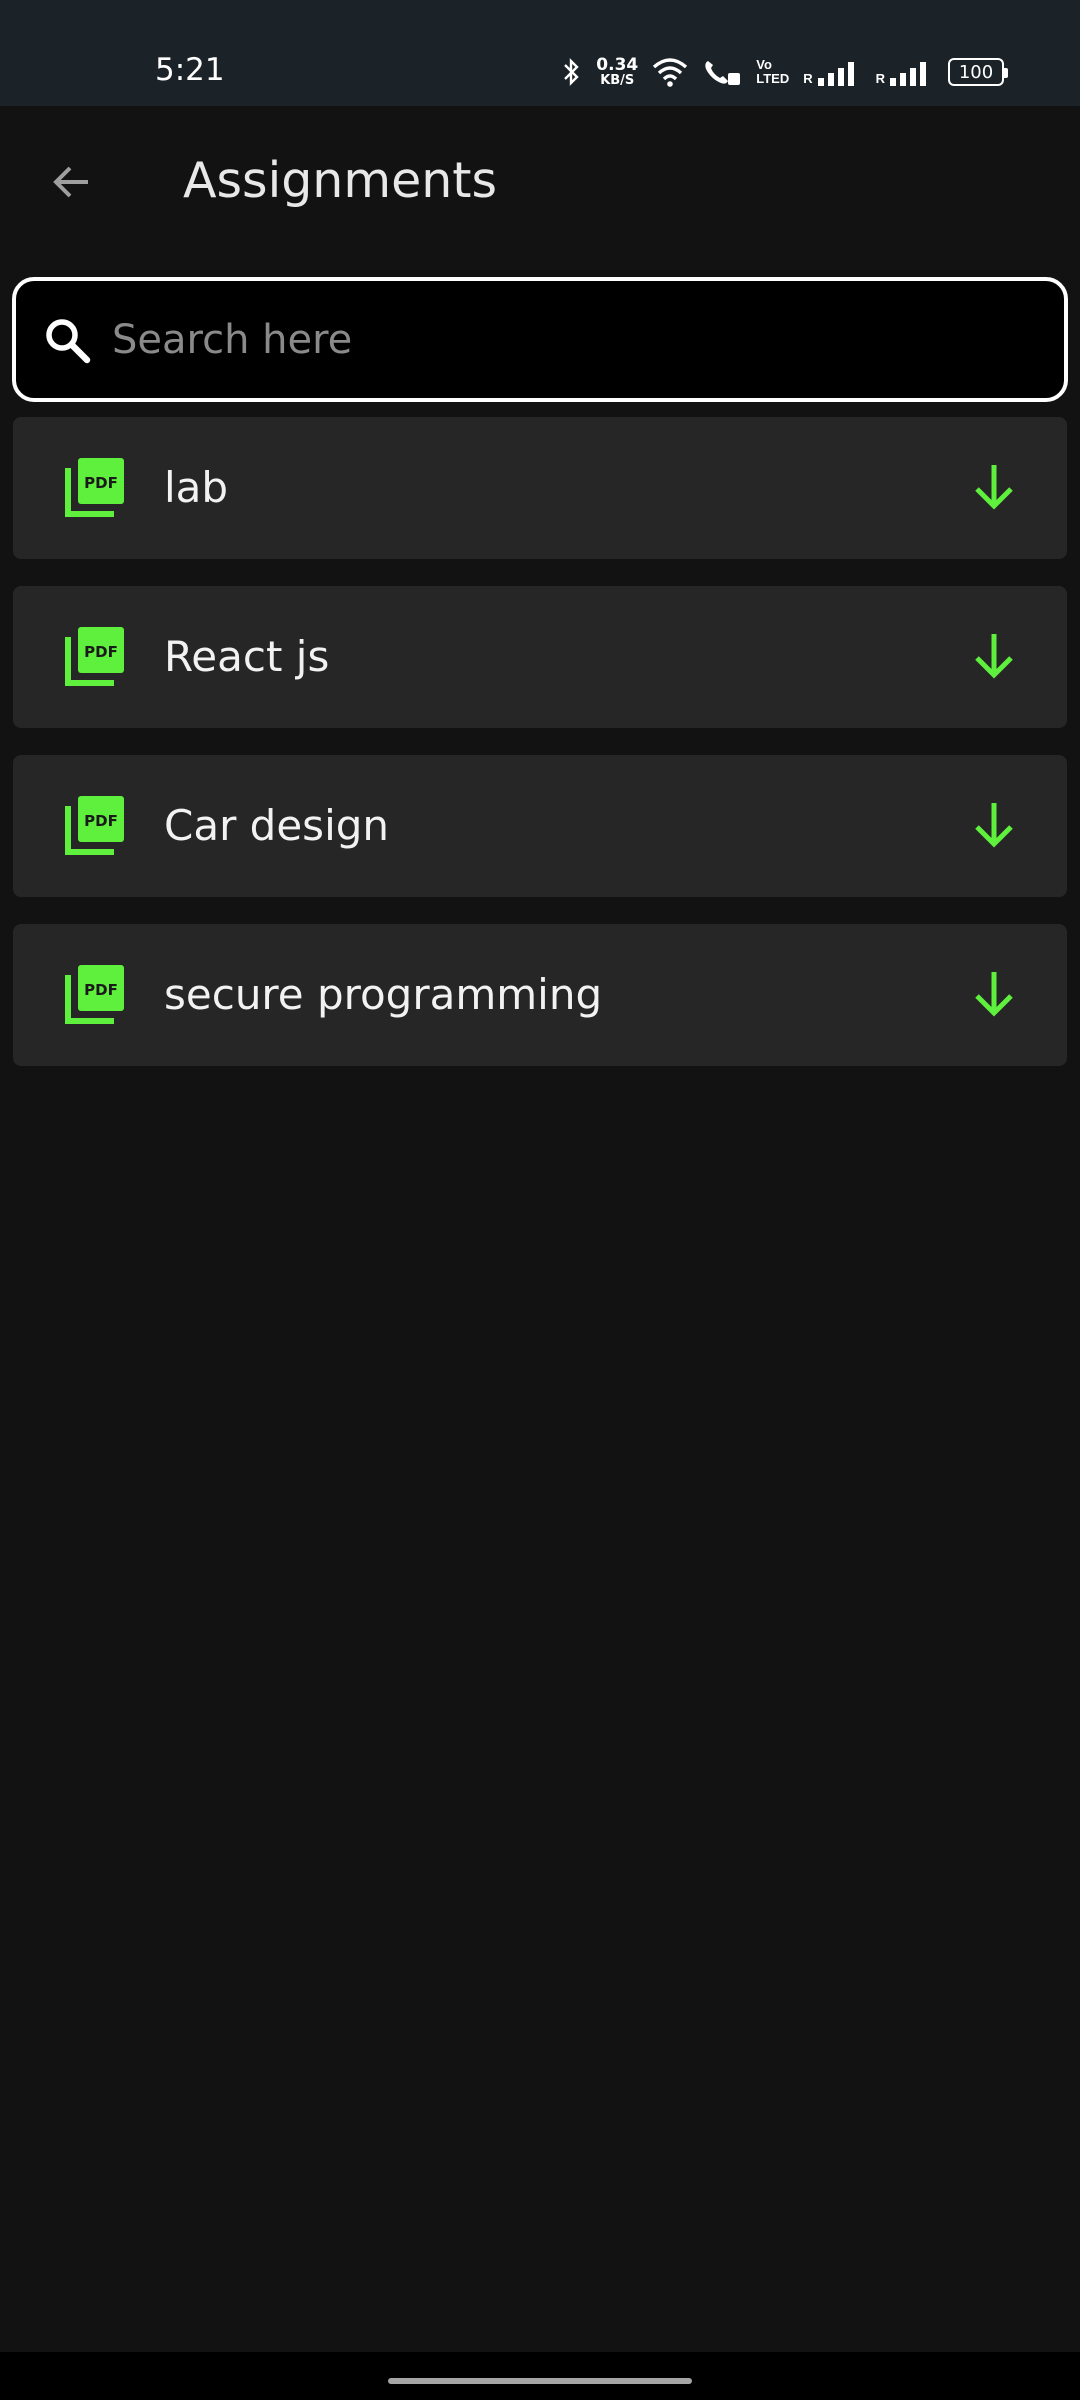 This screenshot has width=1080, height=2400. What do you see at coordinates (340, 180) in the screenshot?
I see `page-title: Assignments` at bounding box center [340, 180].